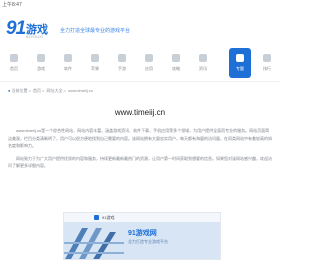 This screenshot has height=260, width=320. I want to click on breadcrumb-item: 当前位置, so click(19, 90).